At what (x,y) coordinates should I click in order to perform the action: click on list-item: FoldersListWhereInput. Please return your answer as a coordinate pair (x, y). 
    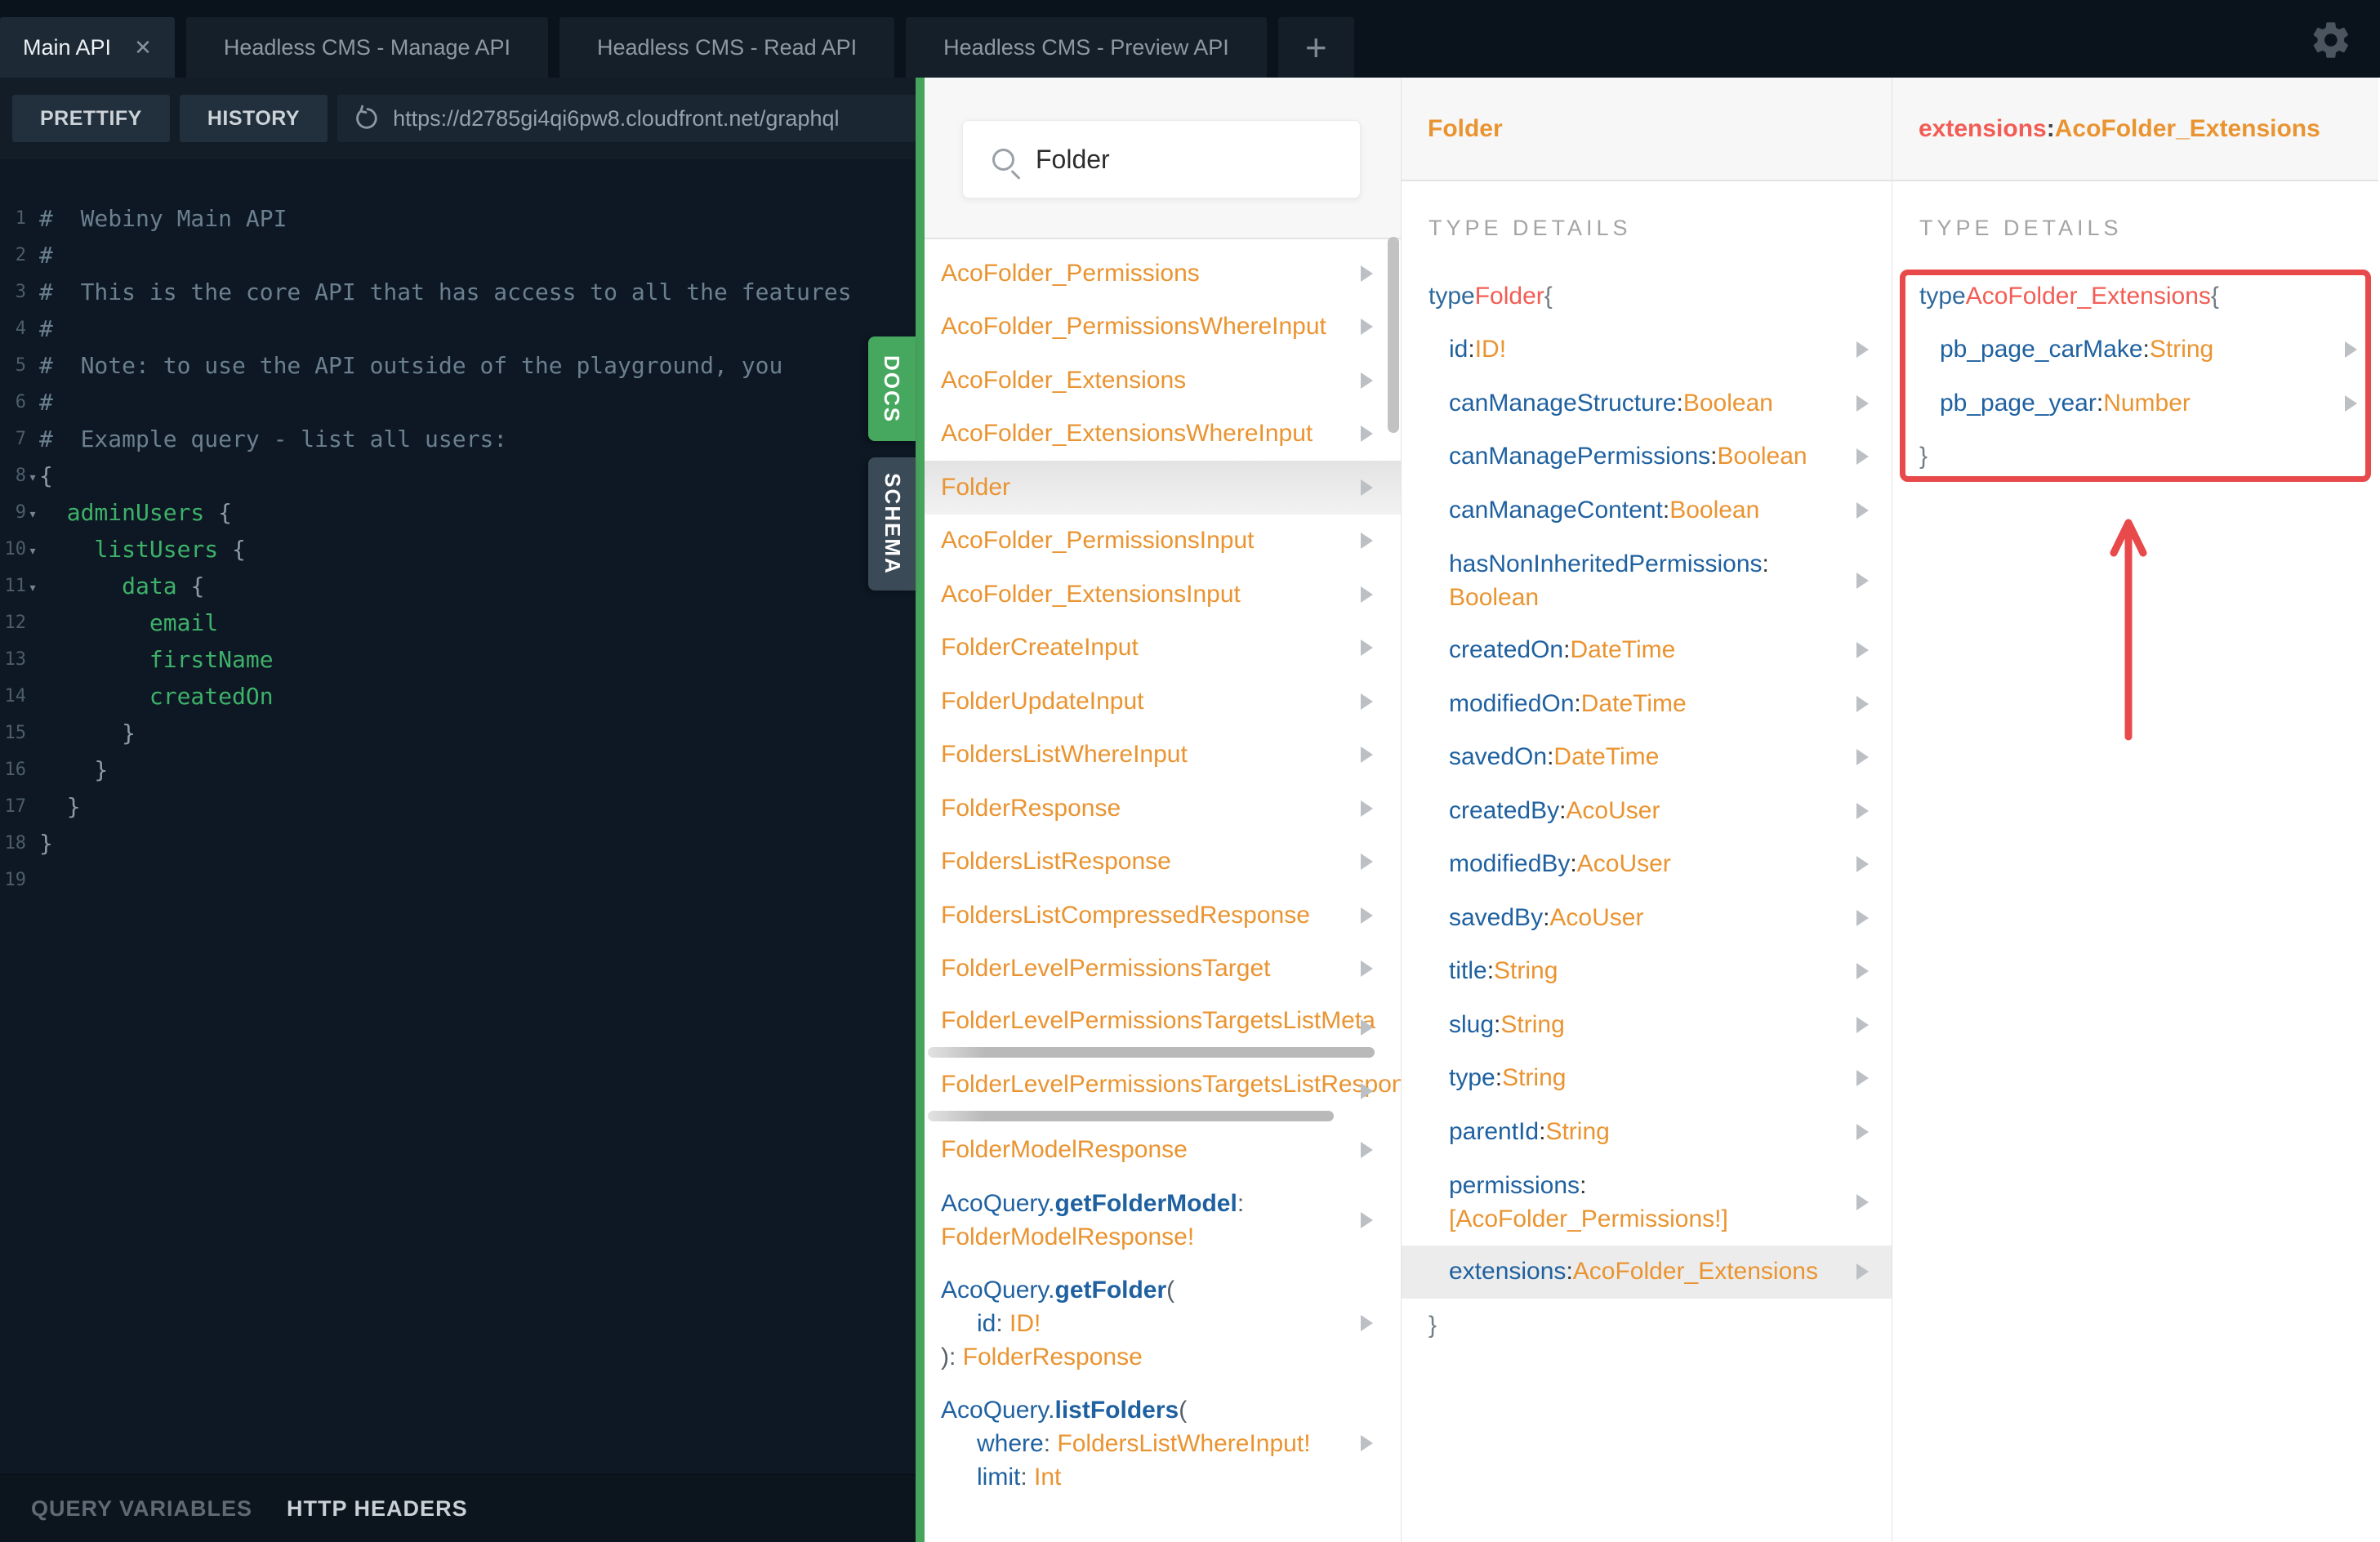
    Looking at the image, I should click on (1163, 756).